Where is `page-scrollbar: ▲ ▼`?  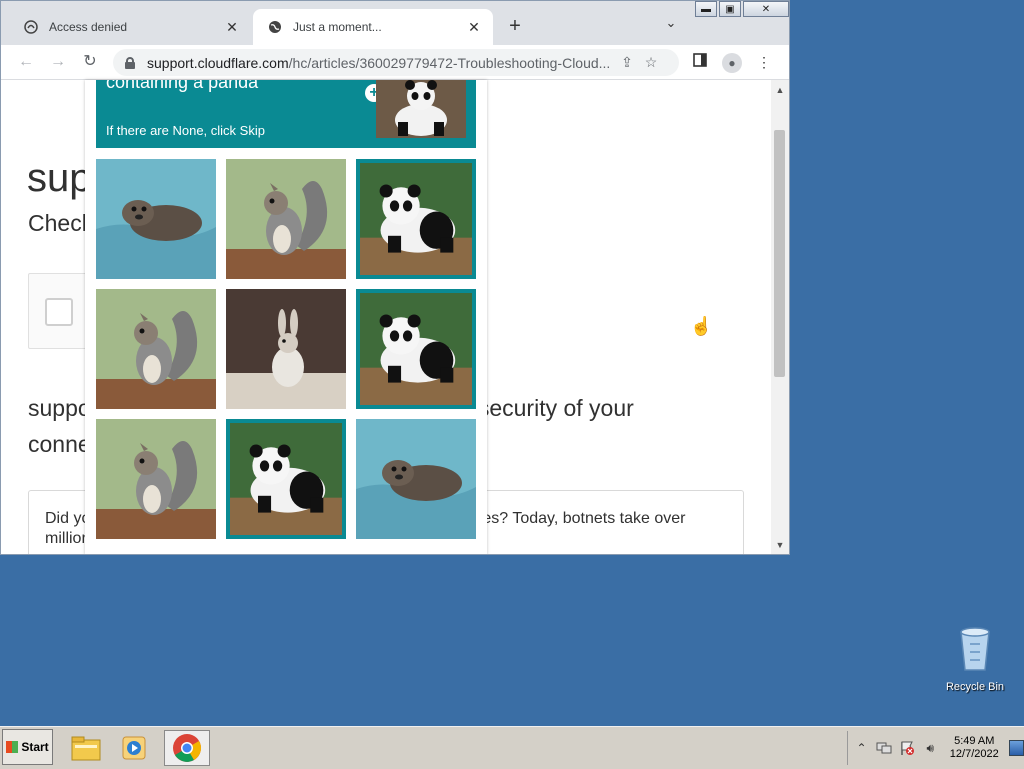
page-scrollbar: ▲ ▼ is located at coordinates (780, 317).